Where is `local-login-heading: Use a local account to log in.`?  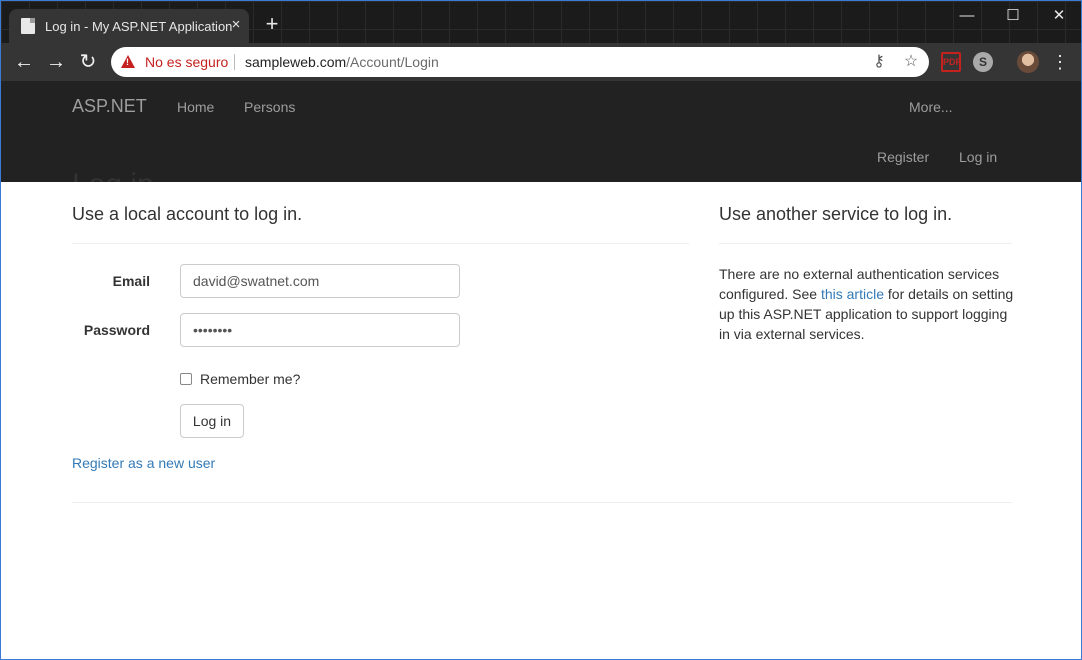 local-login-heading: Use a local account to log in. is located at coordinates (187, 214).